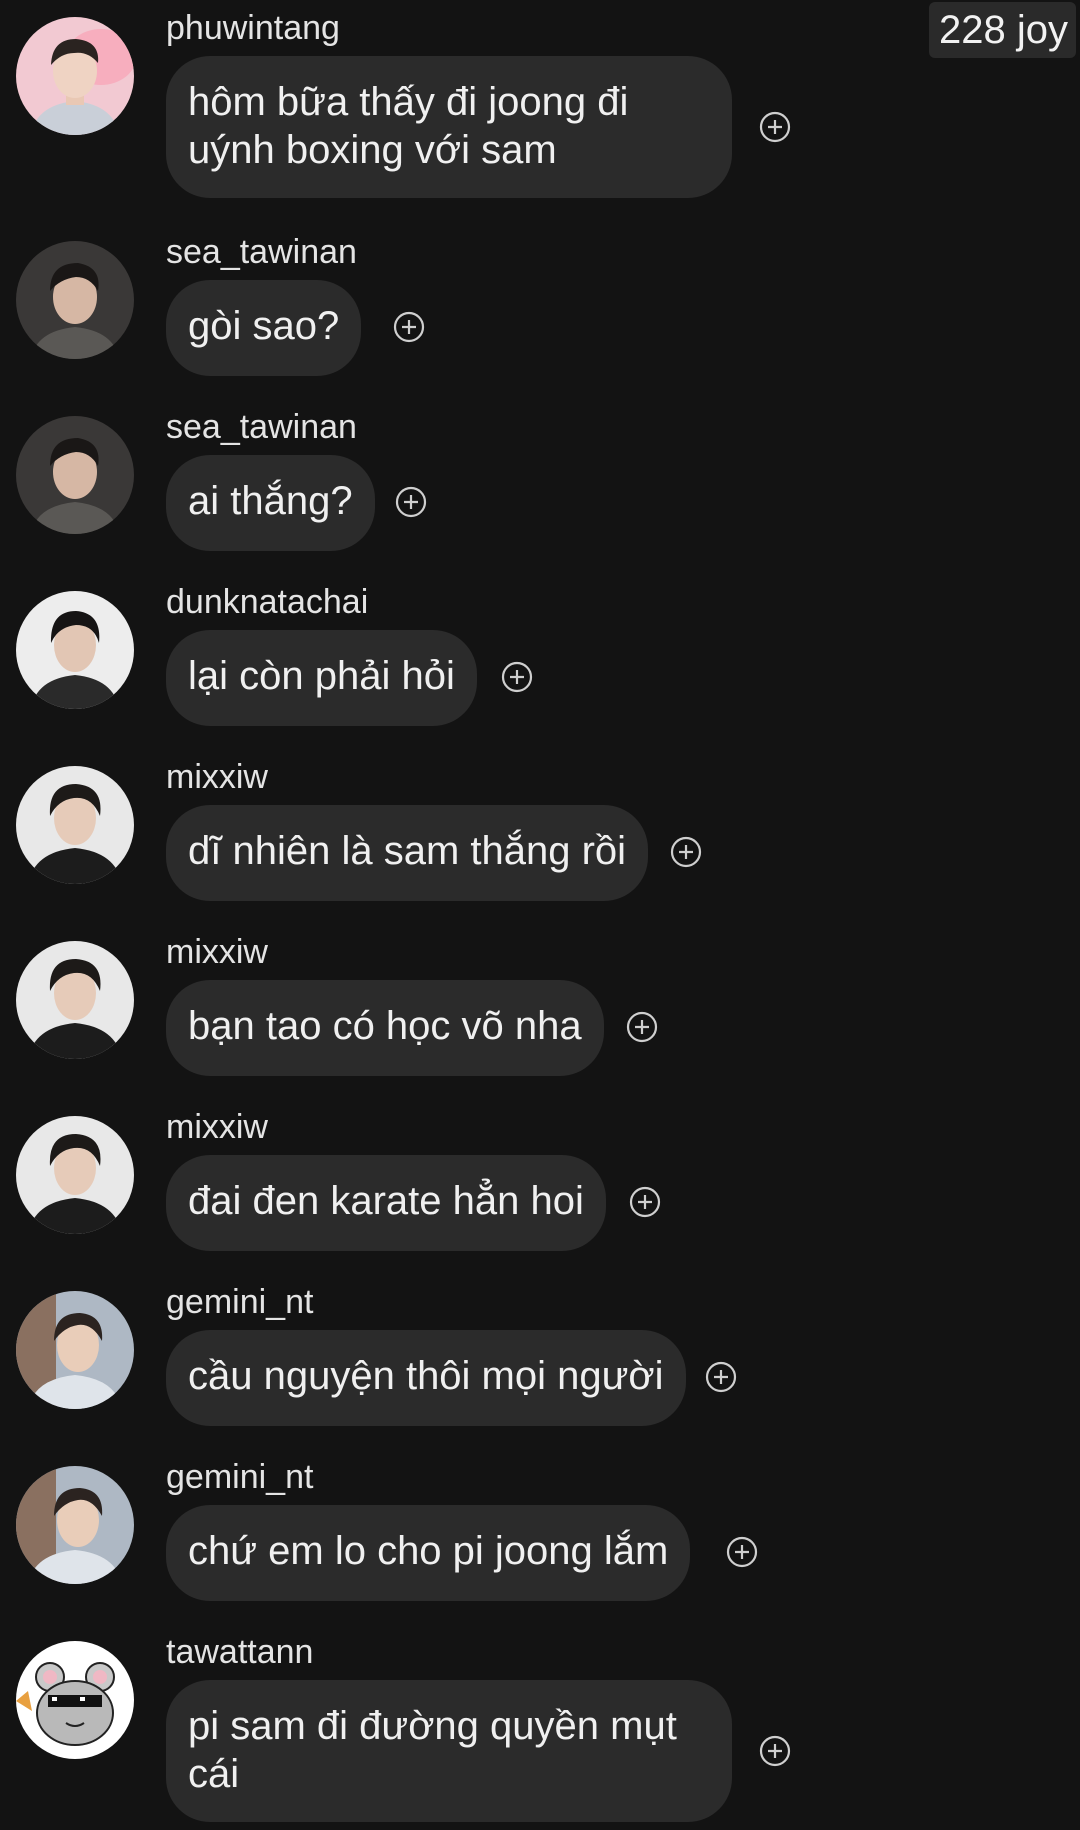 Image resolution: width=1080 pixels, height=1830 pixels. Describe the element at coordinates (426, 1378) in the screenshot. I see `message-bubble: cầu nguyện thôi mọi người` at that location.